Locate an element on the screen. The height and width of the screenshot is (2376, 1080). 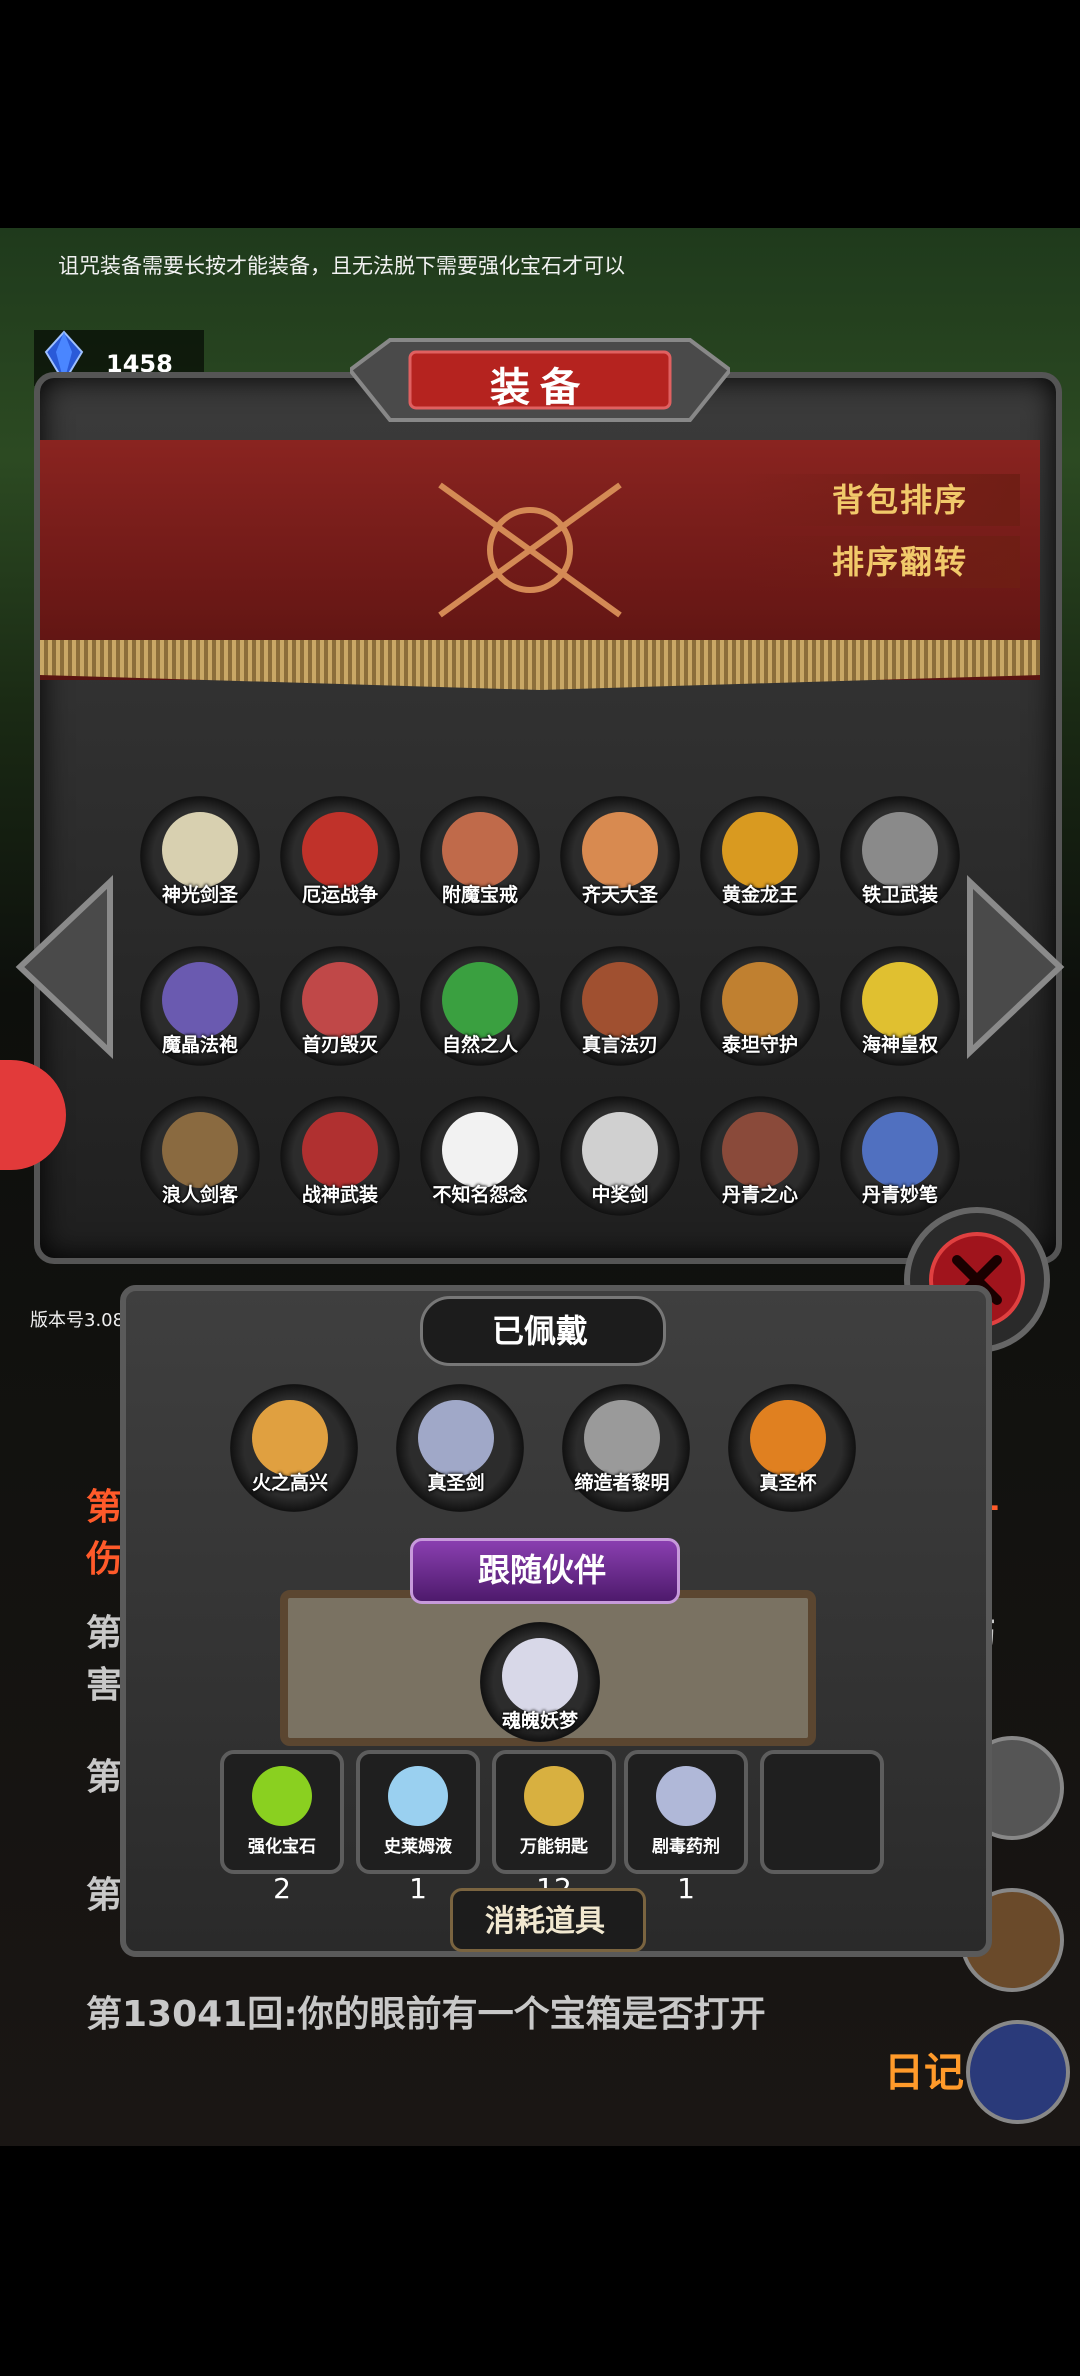
log-line: 害 is located at coordinates (104, 1685).